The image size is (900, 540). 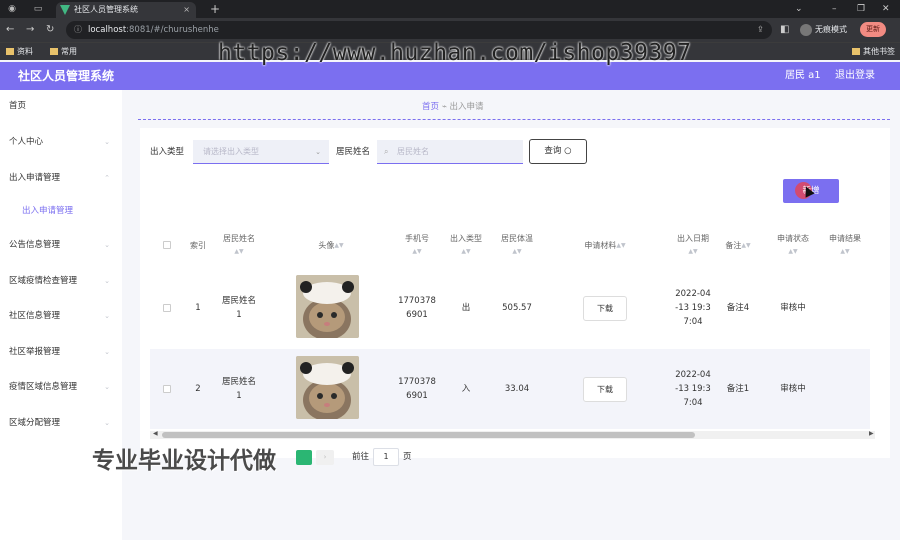 I want to click on app-header: 社区人员管理系统 居民 a1 退出登录, so click(x=450, y=76).